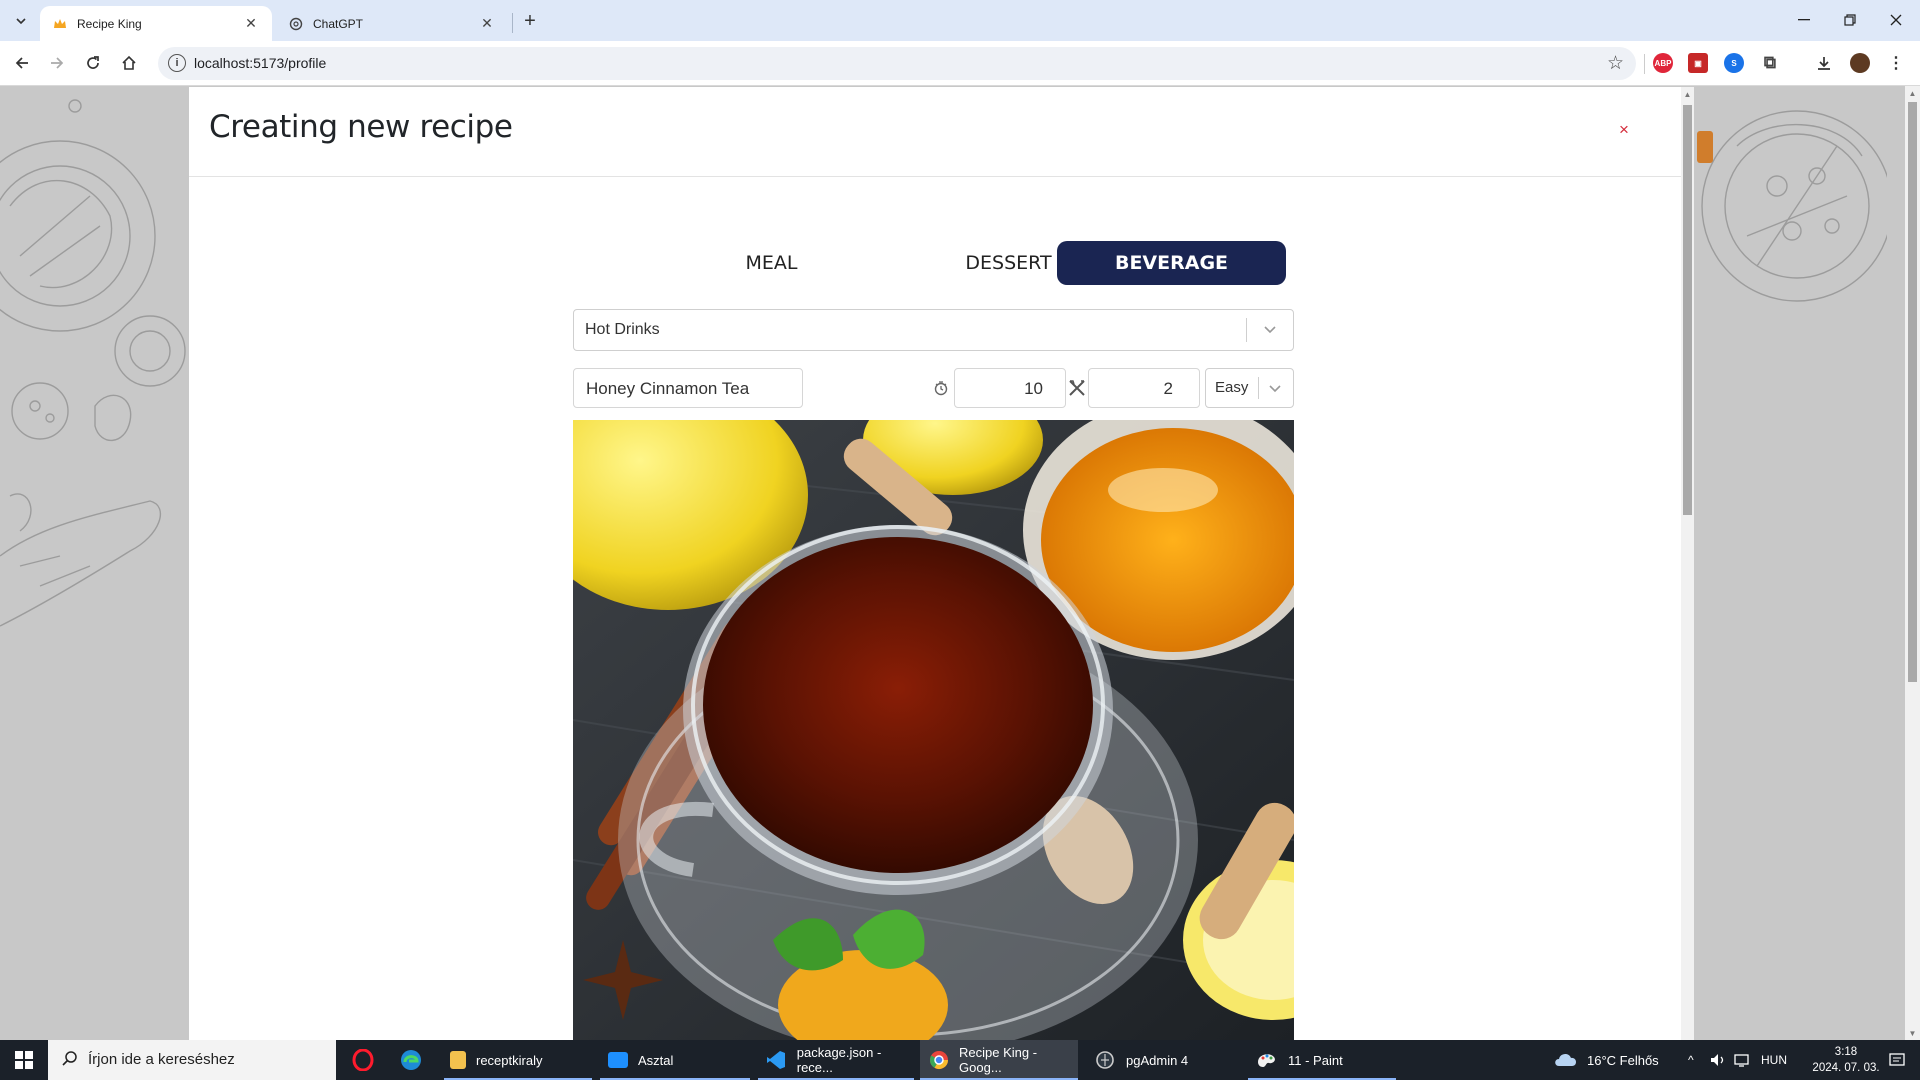 The height and width of the screenshot is (1080, 1920). Describe the element at coordinates (60, 24) in the screenshot. I see `crown-icon` at that location.